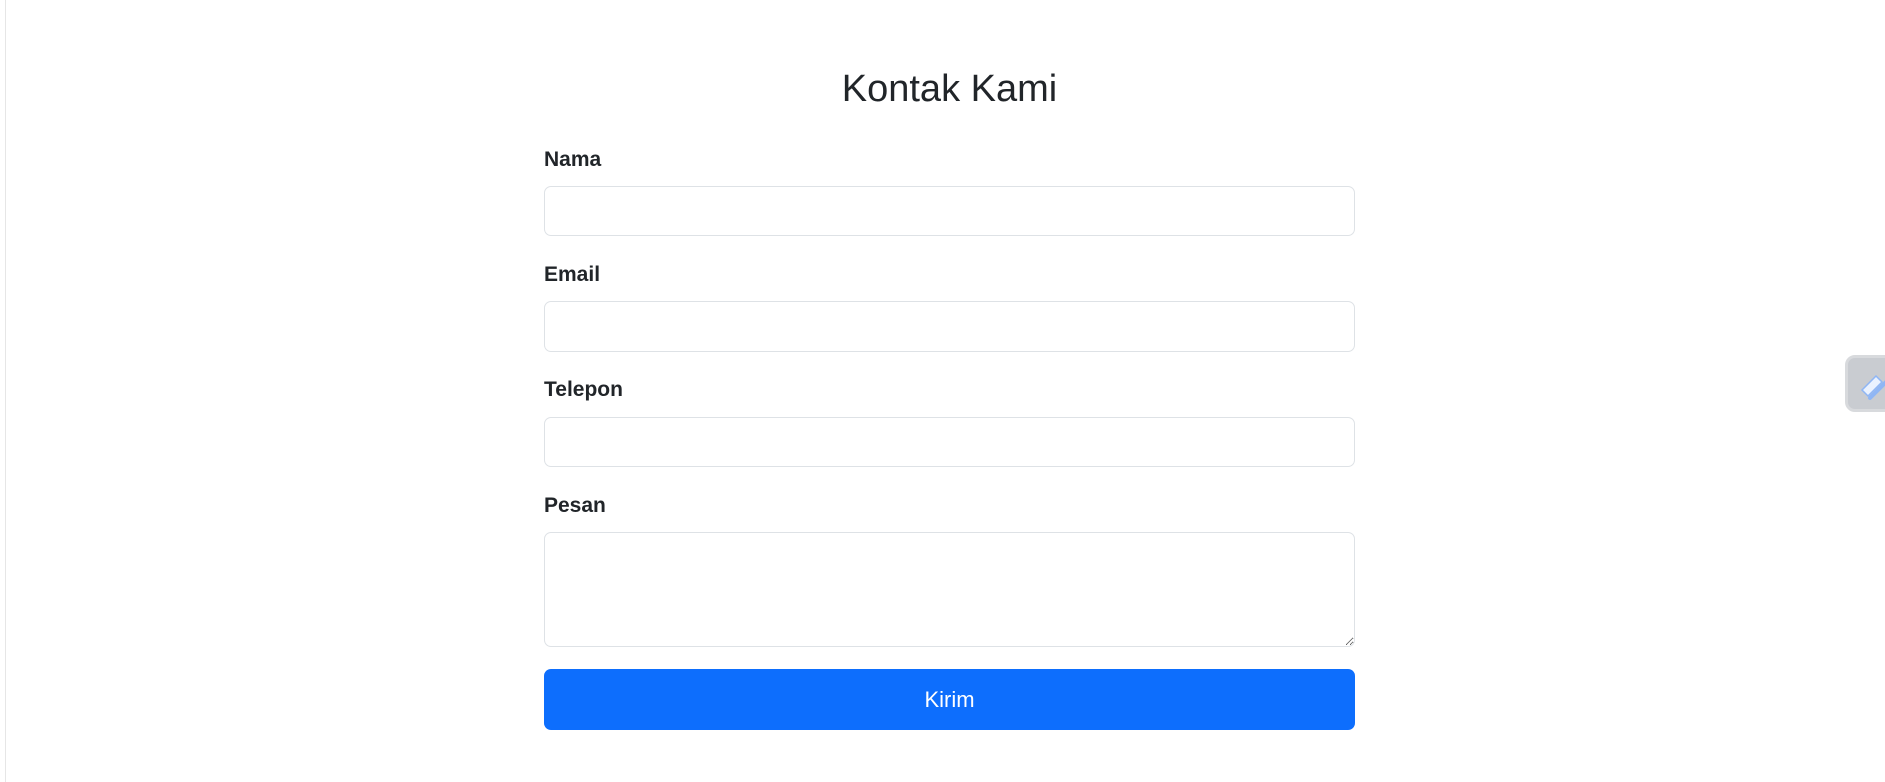 This screenshot has height=782, width=1885. I want to click on page-title: Kontak Kami, so click(949, 89).